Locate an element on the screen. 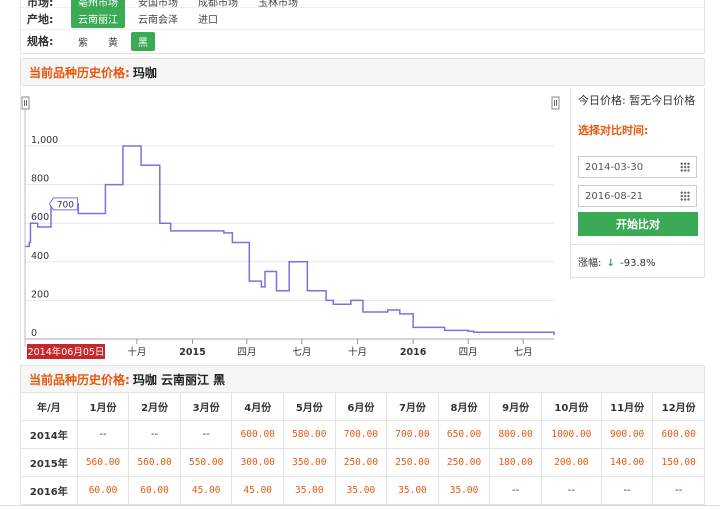  date-start-input: 2014-03-30 is located at coordinates (637, 167).